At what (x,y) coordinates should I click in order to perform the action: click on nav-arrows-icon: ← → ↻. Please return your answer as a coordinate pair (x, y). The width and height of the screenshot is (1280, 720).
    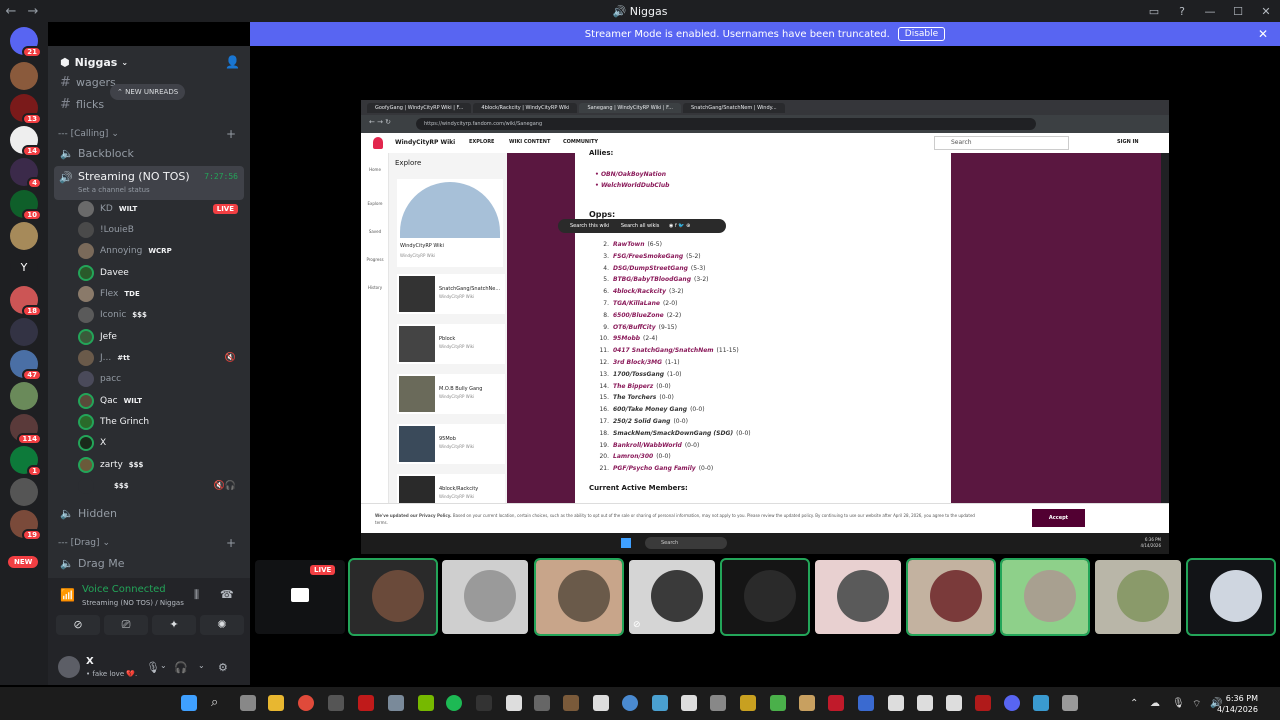
    Looking at the image, I should click on (380, 122).